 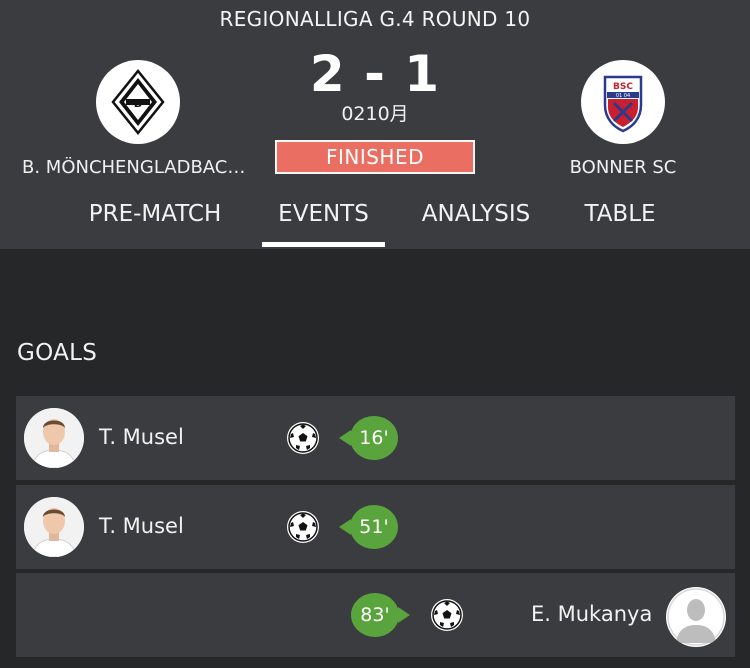 I want to click on match-tabs: PRE-MATCH EVENTS ANALYSIS TABLE, so click(x=375, y=222).